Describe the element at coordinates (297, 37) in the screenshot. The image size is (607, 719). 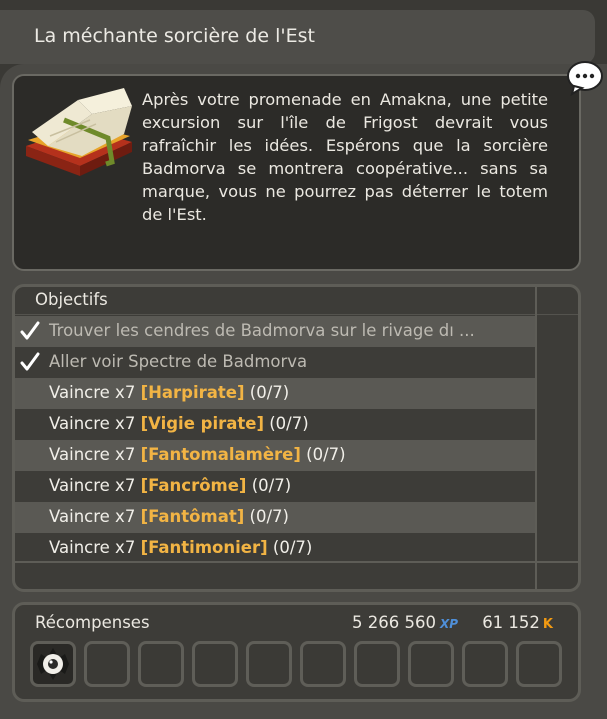
I see `quest-title: La méchante sorcière de l'Est` at that location.